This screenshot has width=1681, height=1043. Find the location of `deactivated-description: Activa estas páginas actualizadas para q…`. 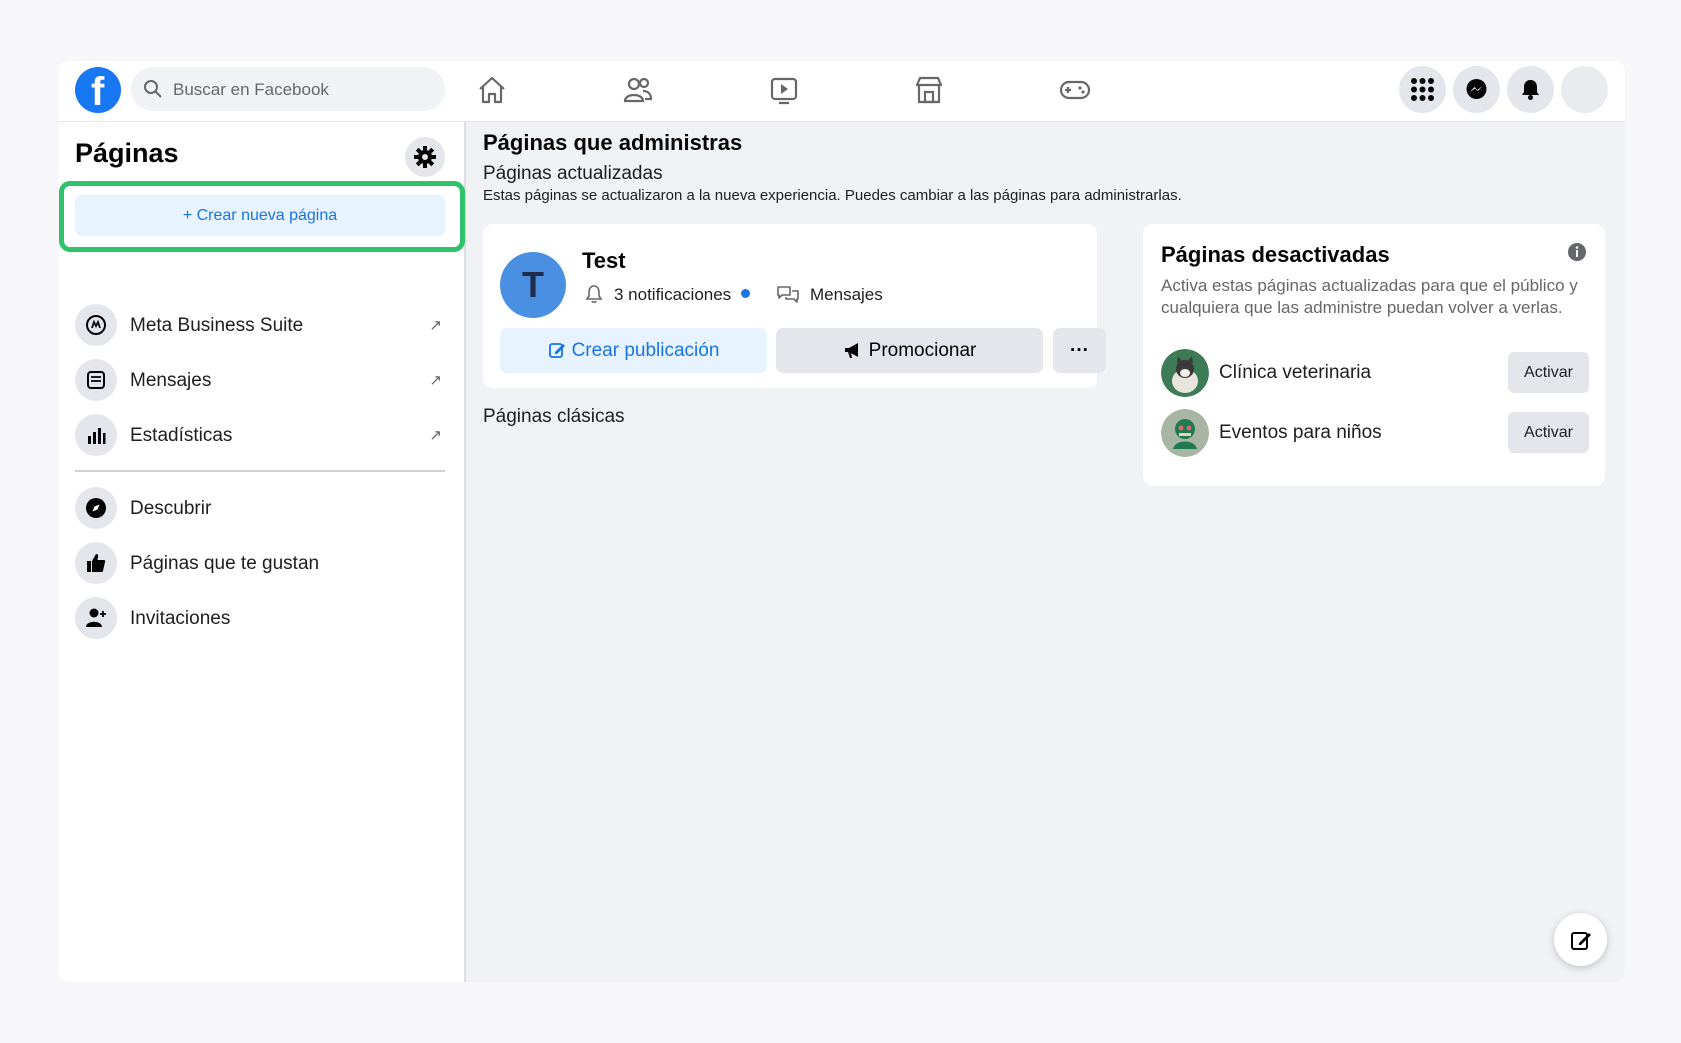

deactivated-description: Activa estas páginas actualizadas para q… is located at coordinates (1369, 296).